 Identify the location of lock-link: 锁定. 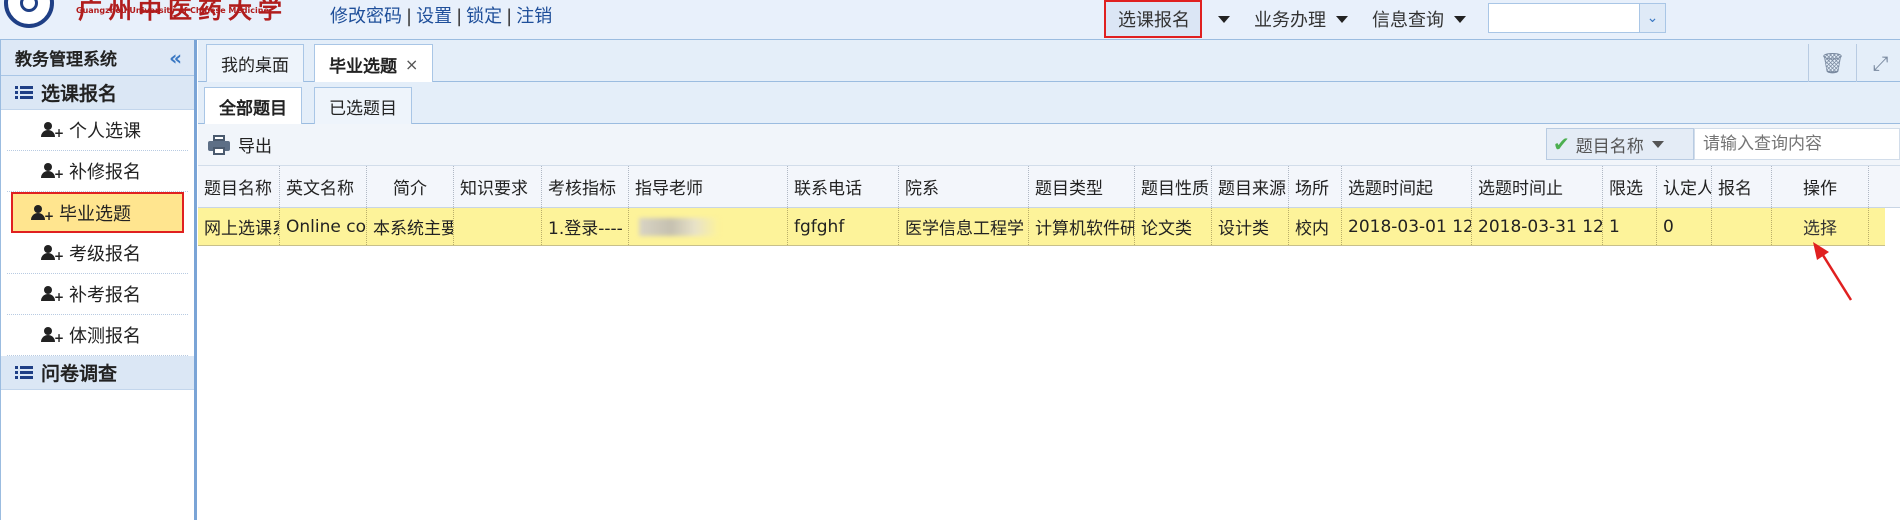
(484, 16).